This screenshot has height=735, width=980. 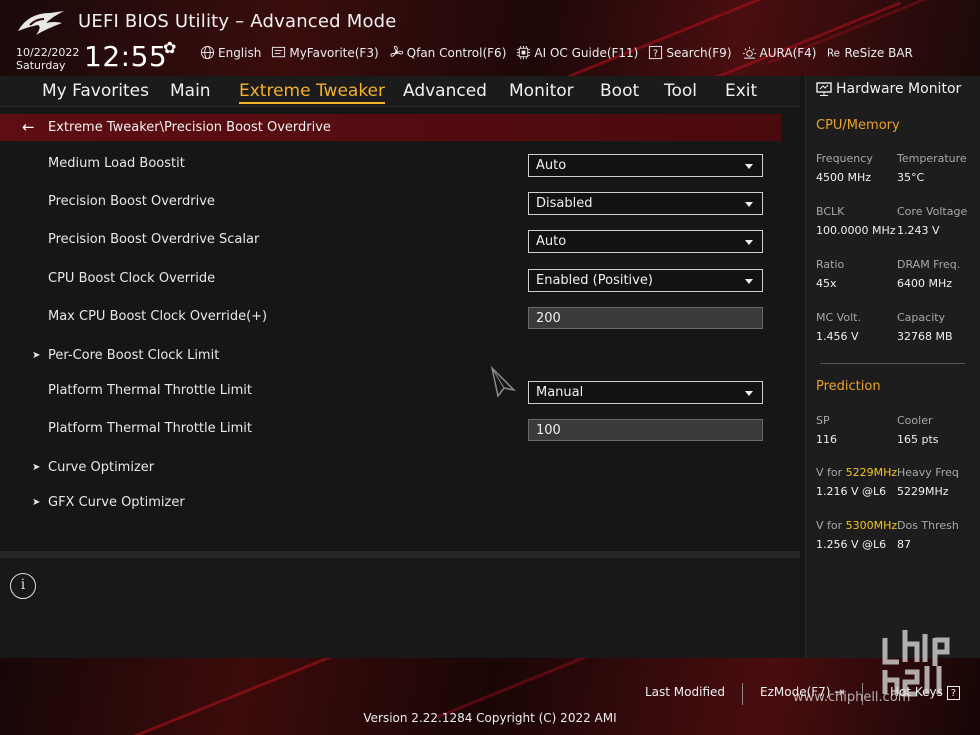 I want to click on hm-label: Cooler, so click(x=915, y=420).